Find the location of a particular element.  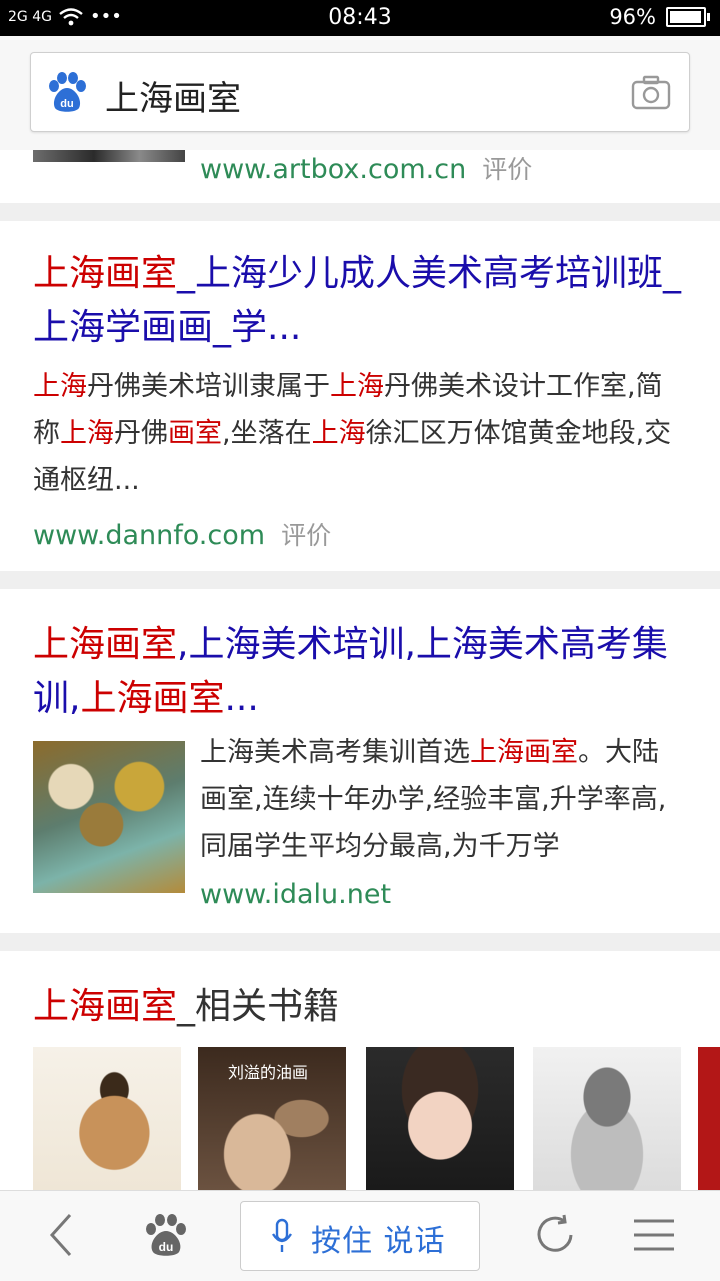

voice-input-button: 按住 说话 is located at coordinates (360, 1236).